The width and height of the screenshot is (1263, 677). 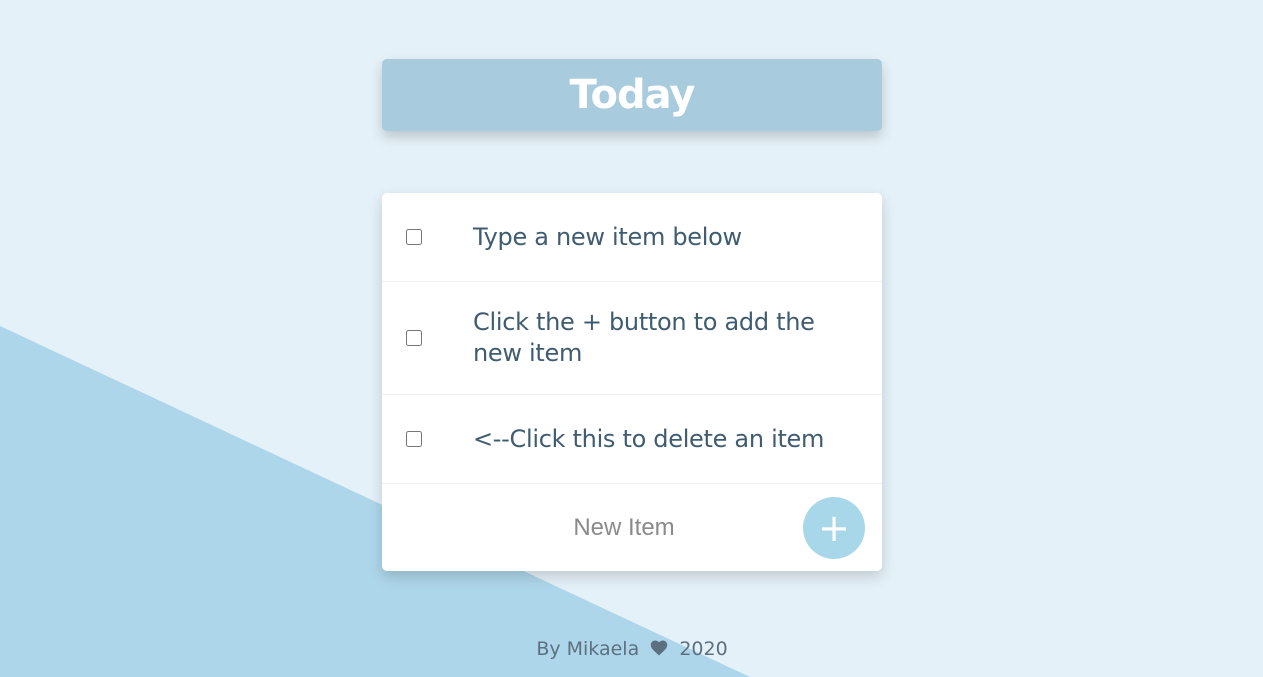 I want to click on footer-year: 2020, so click(x=703, y=649).